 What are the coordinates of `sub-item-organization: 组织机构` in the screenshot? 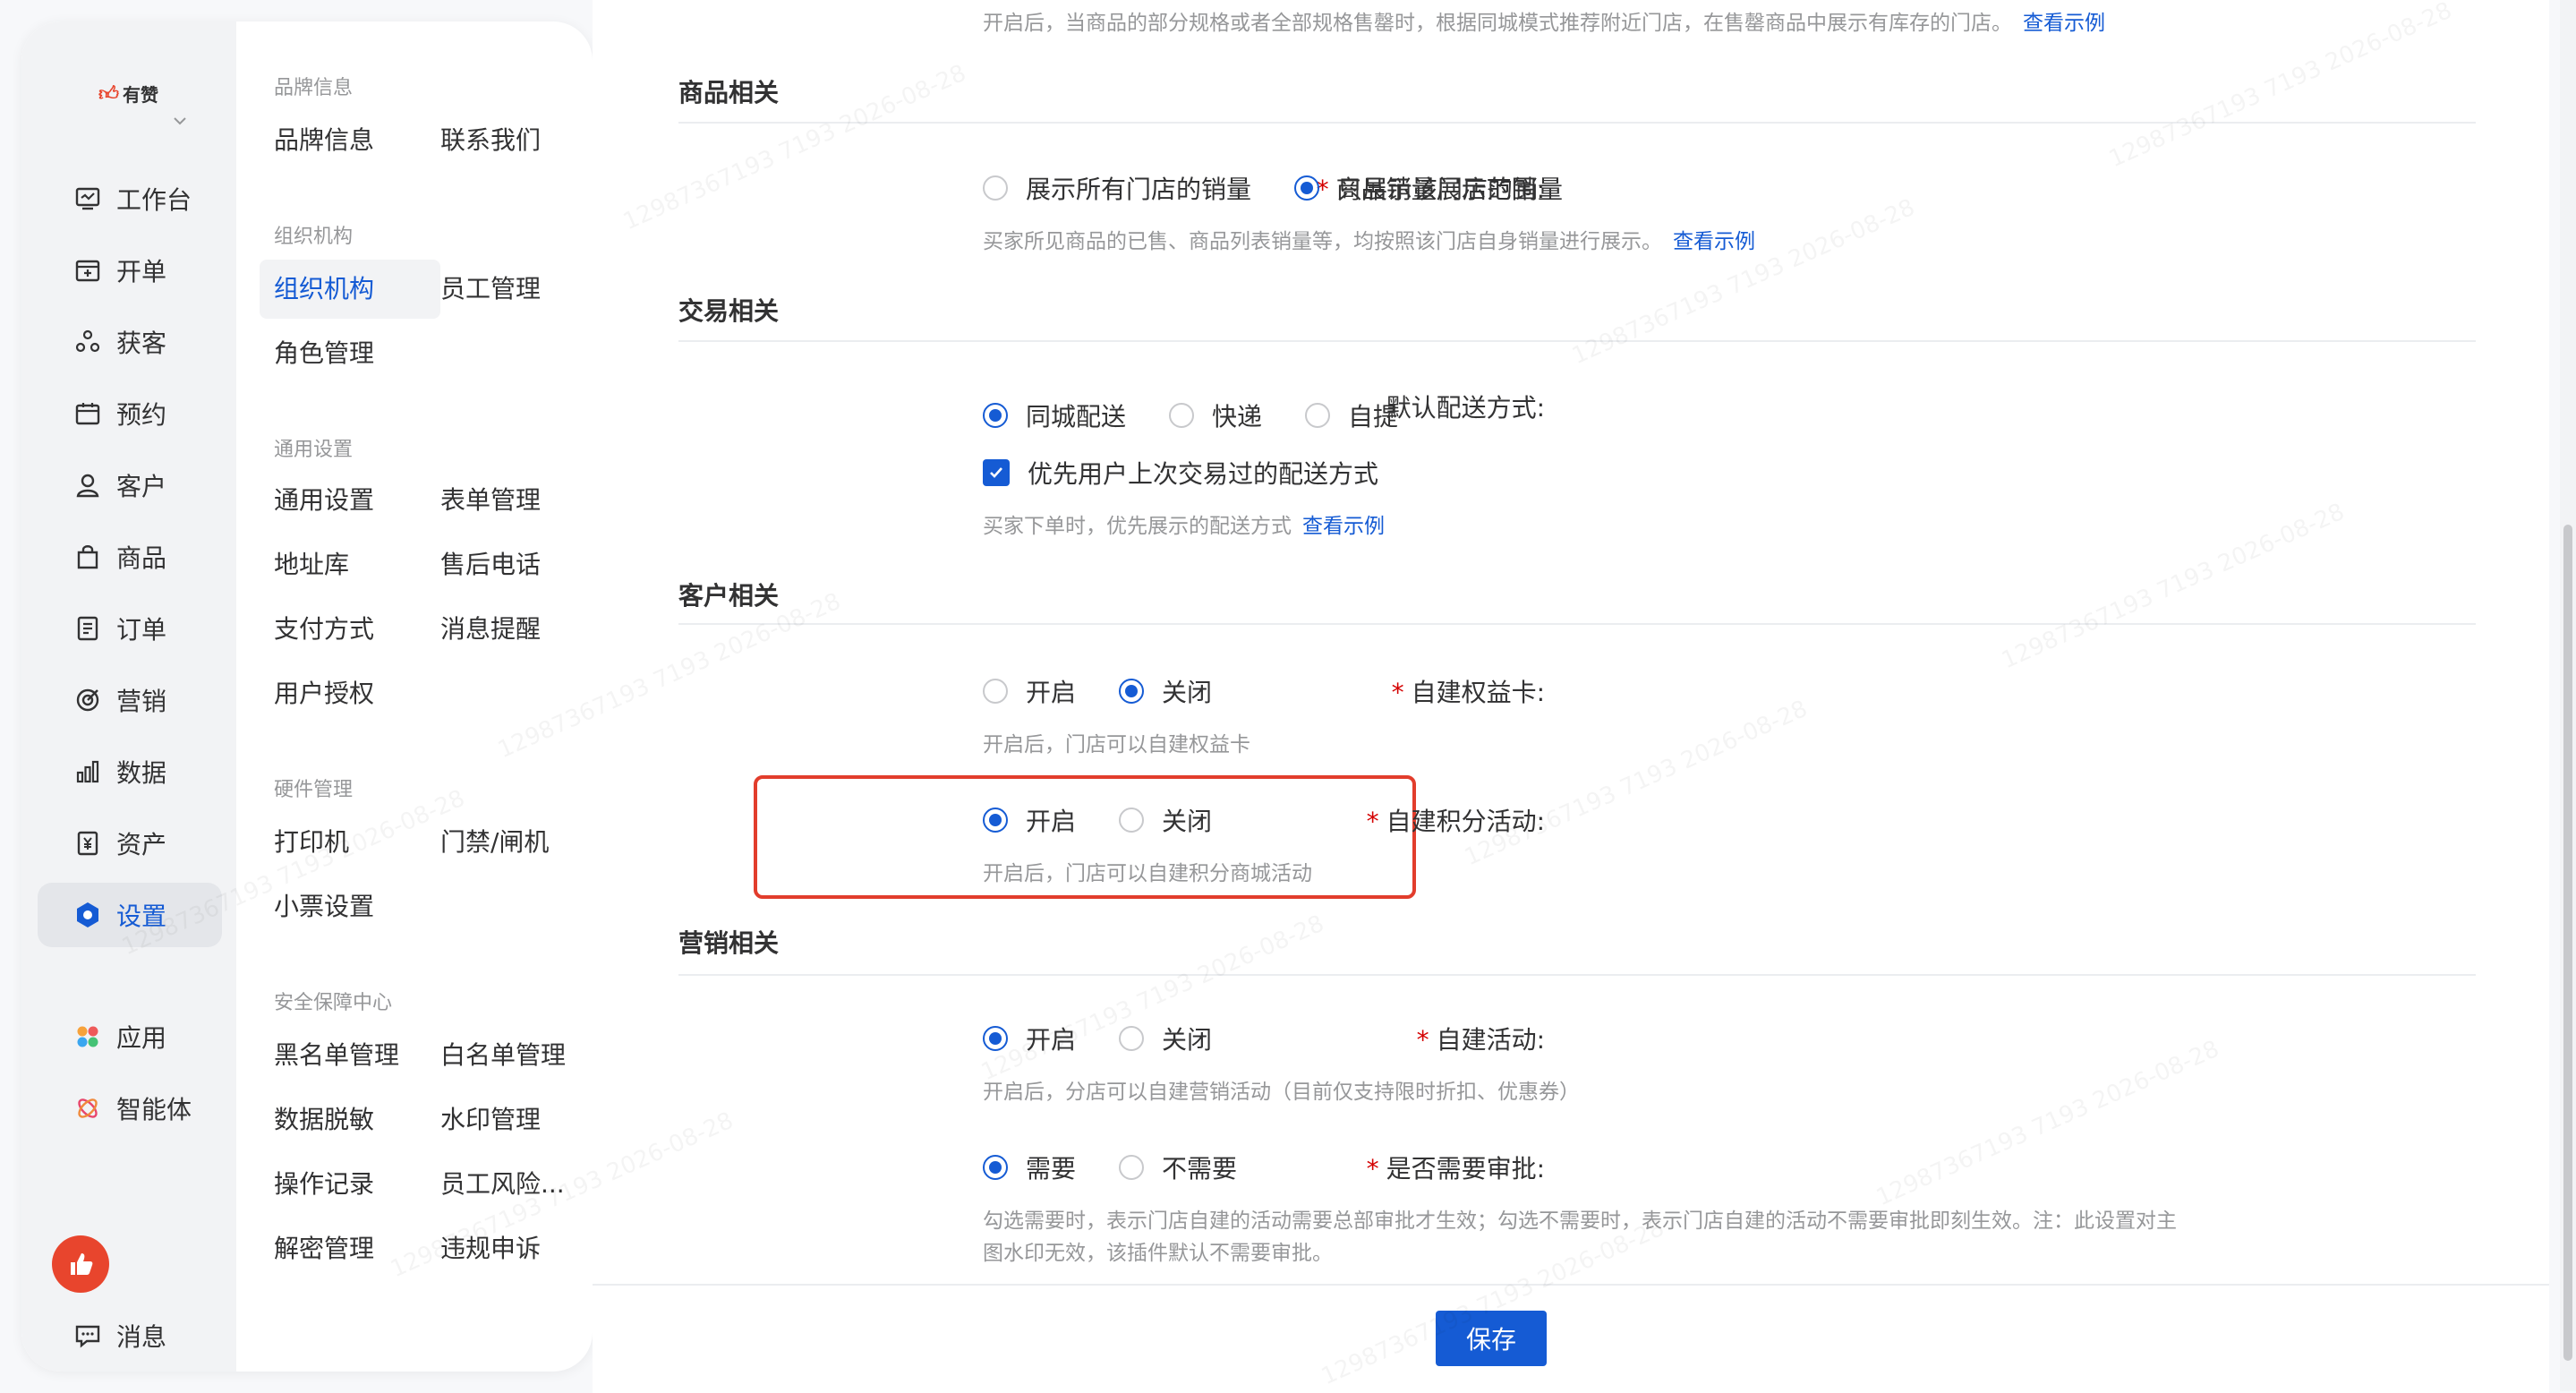 It's located at (350, 290).